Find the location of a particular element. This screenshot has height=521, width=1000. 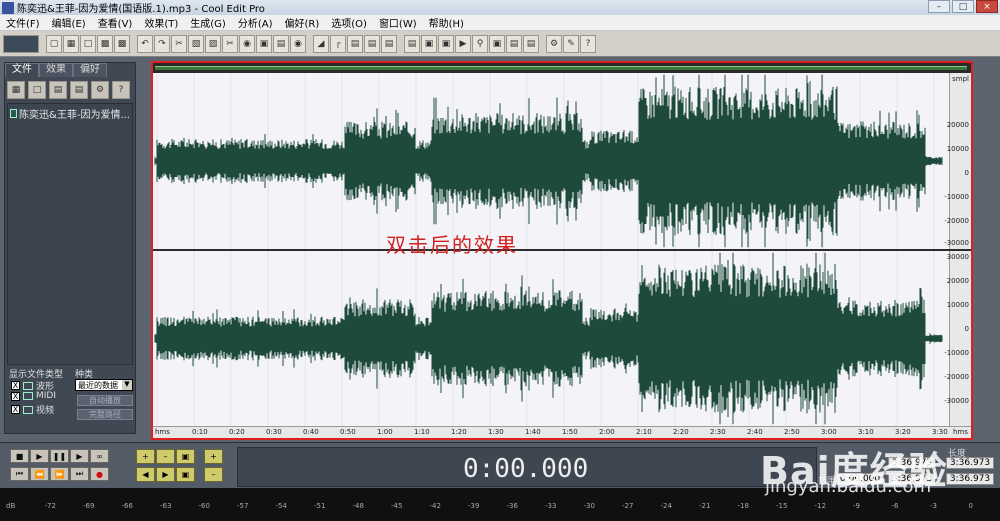

menu-view: 查看(V) is located at coordinates (115, 22).